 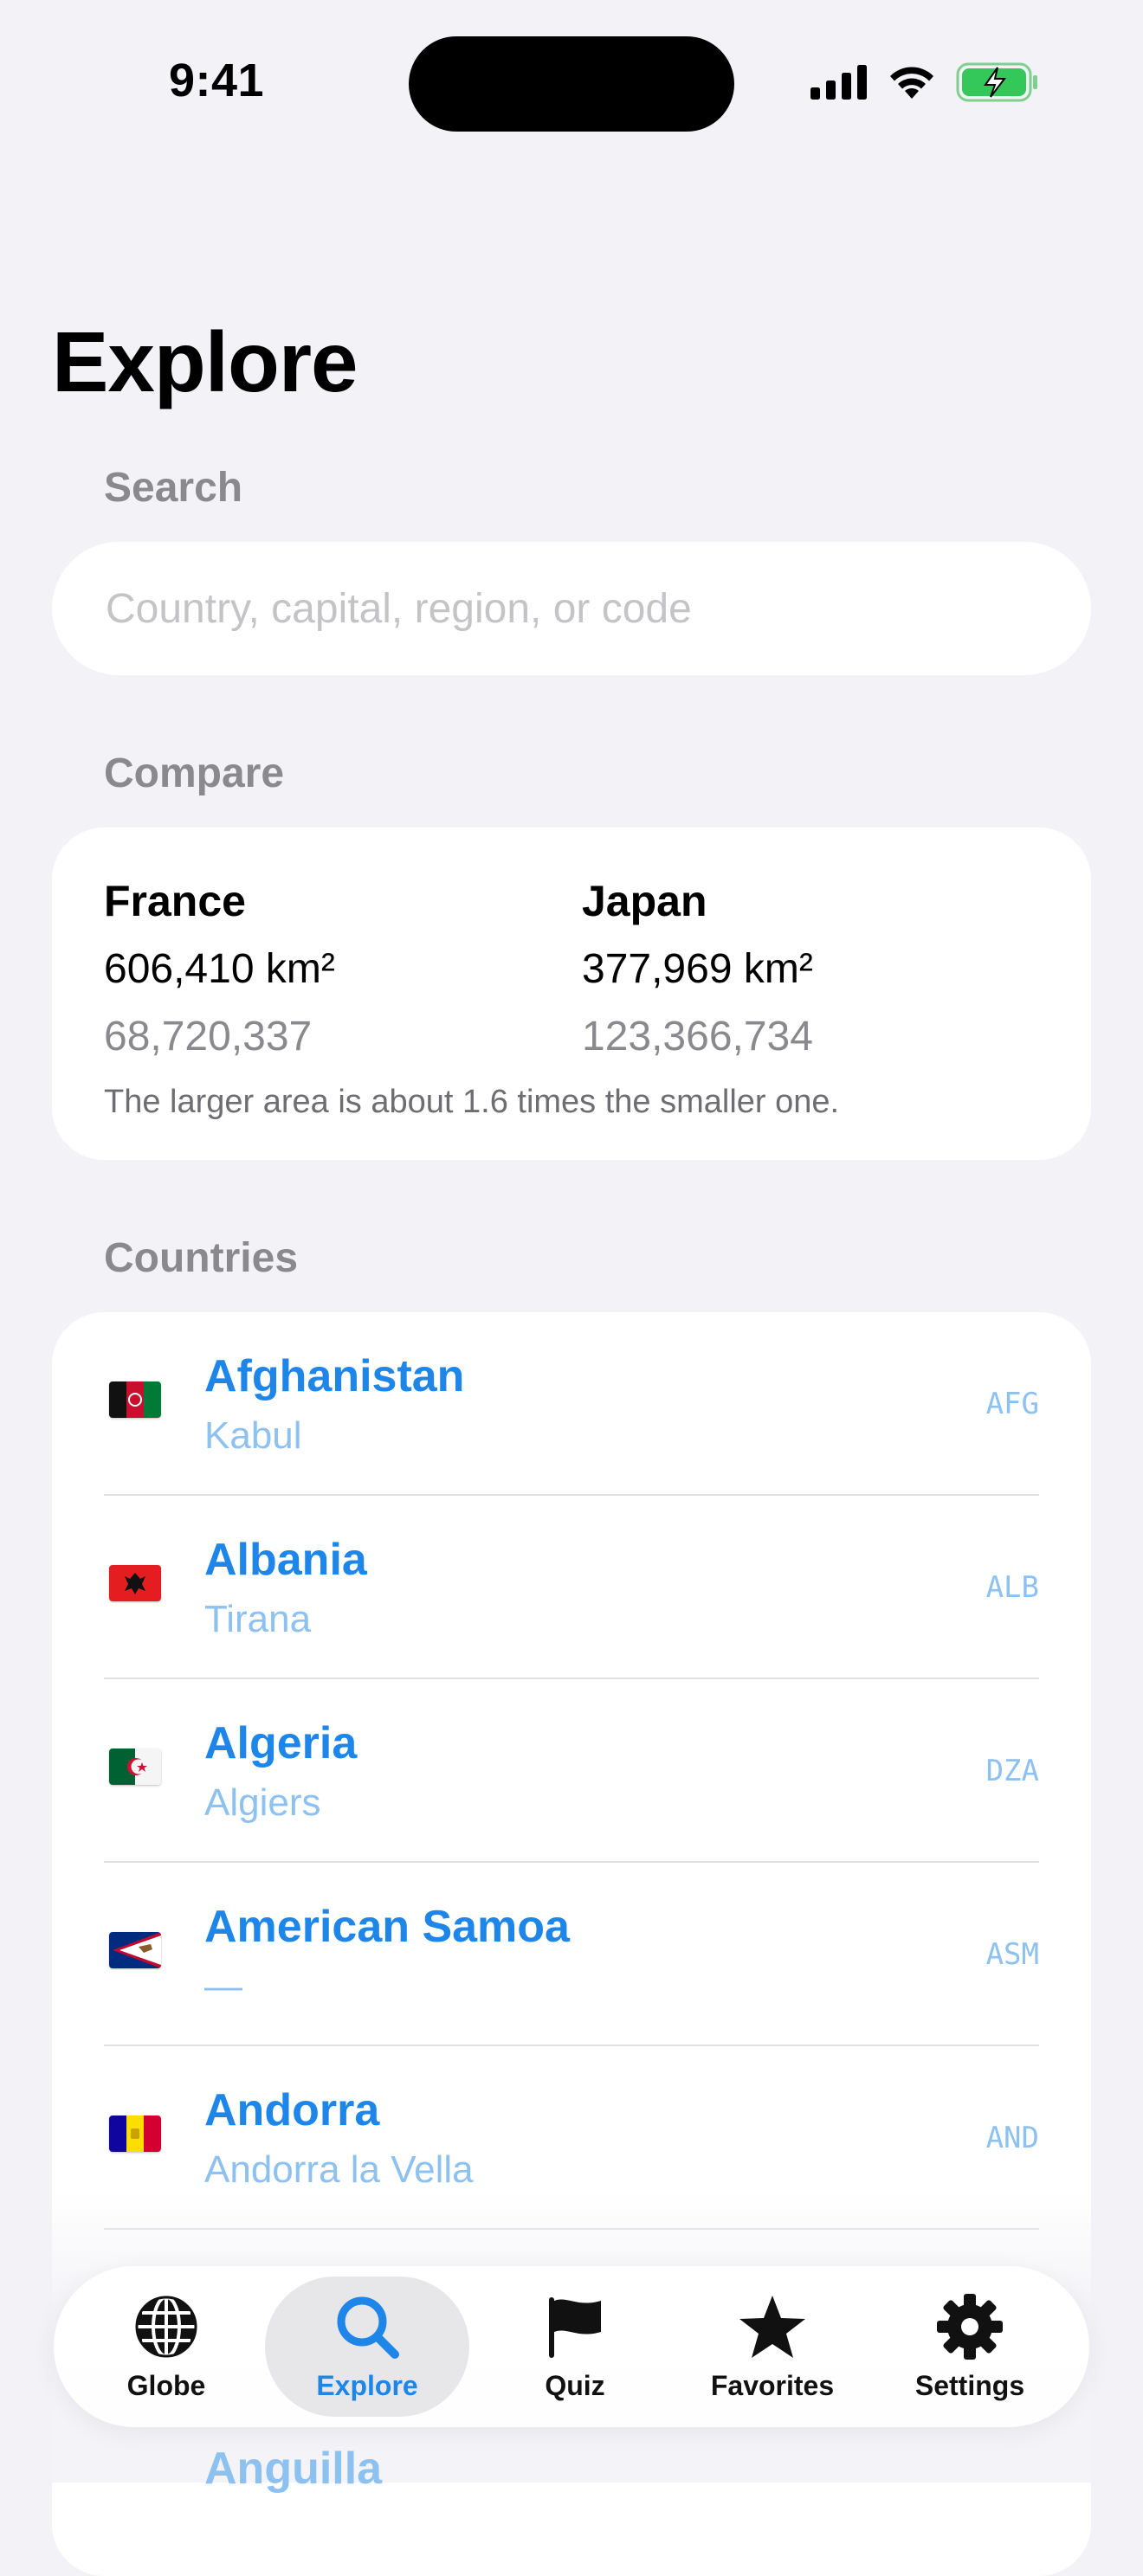 I want to click on row-divider, so click(x=571, y=2229).